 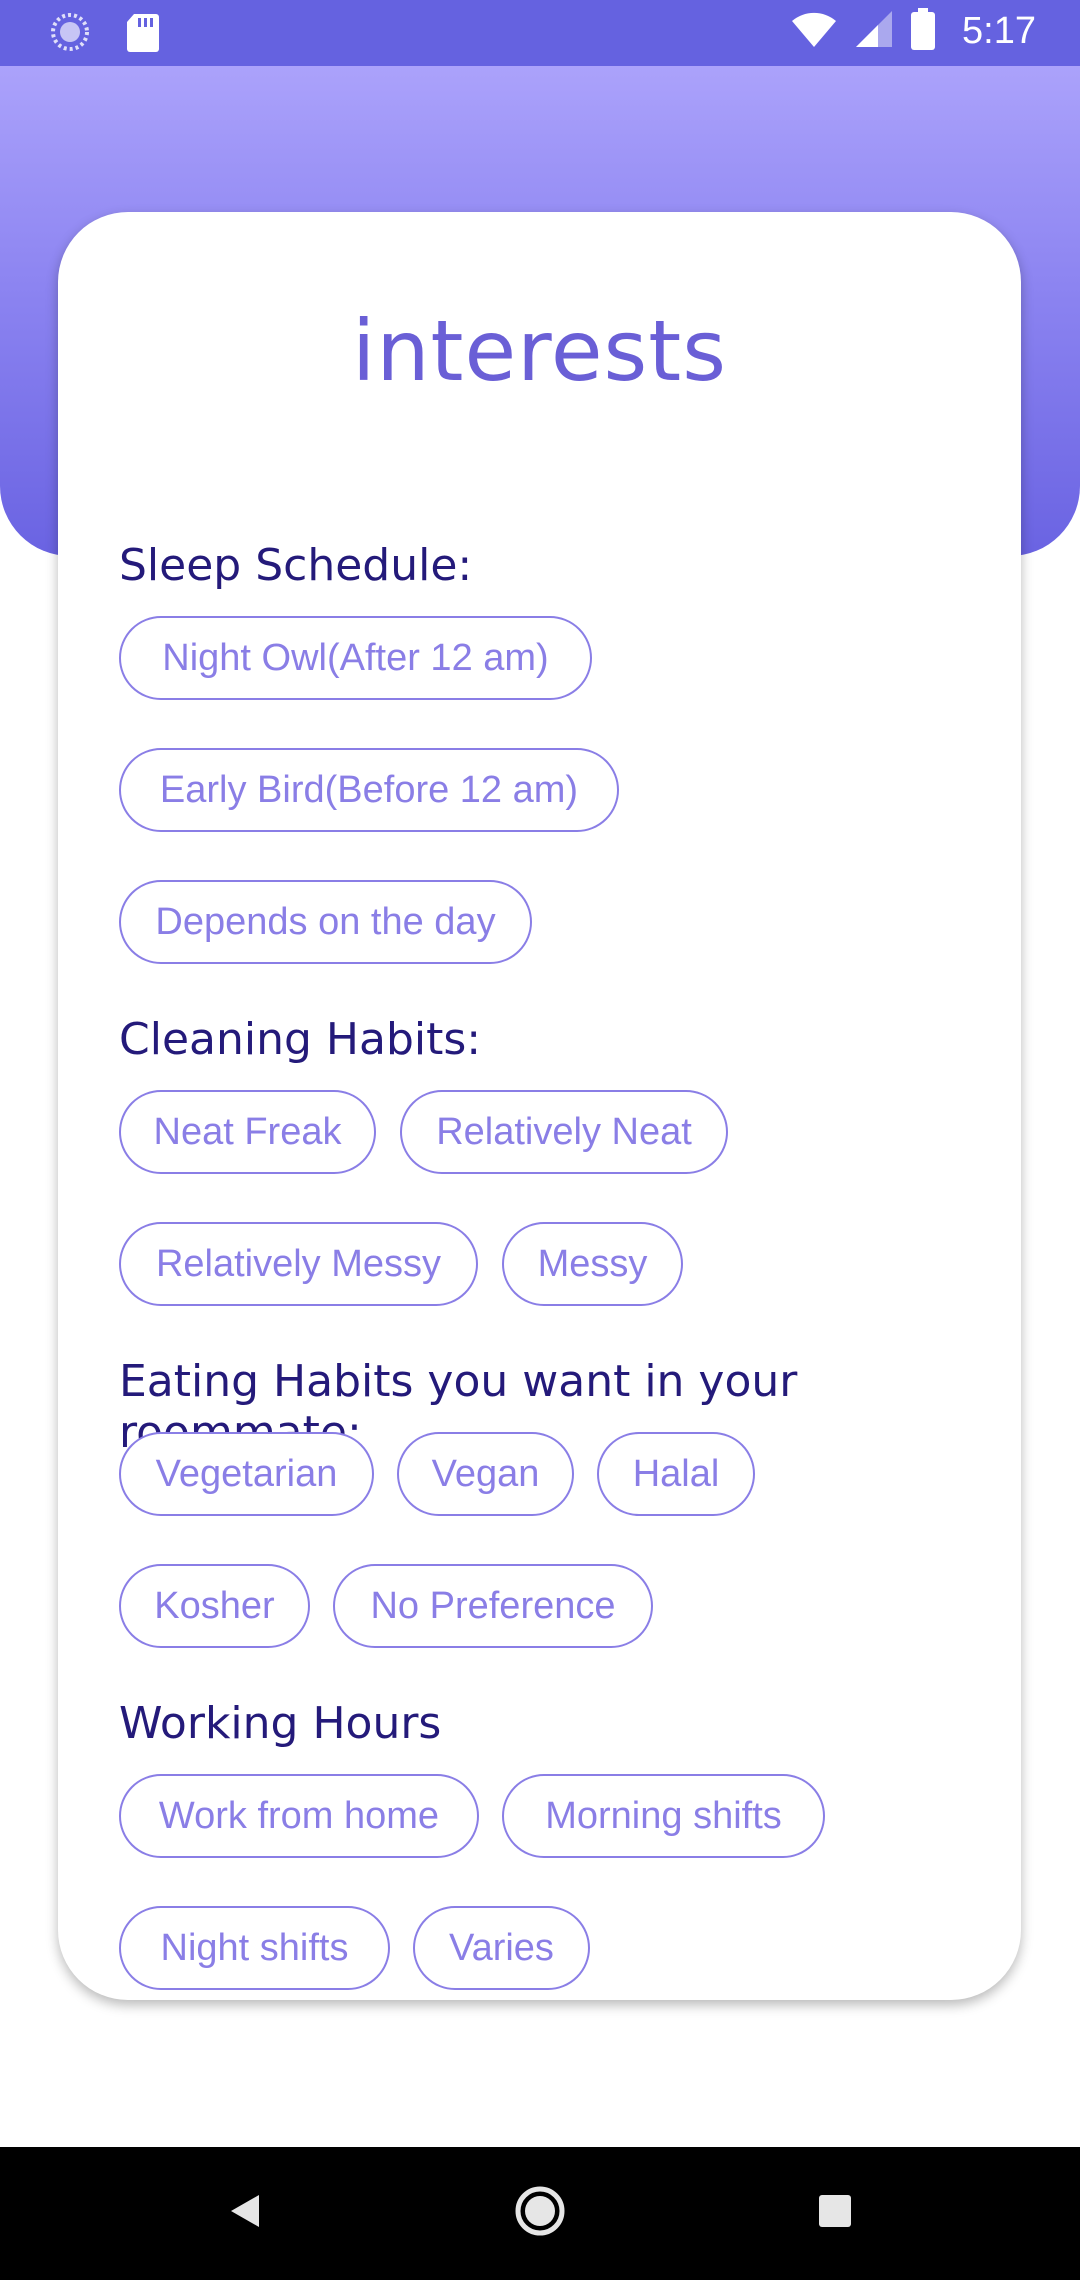 I want to click on sd-card-icon, so click(x=143, y=34).